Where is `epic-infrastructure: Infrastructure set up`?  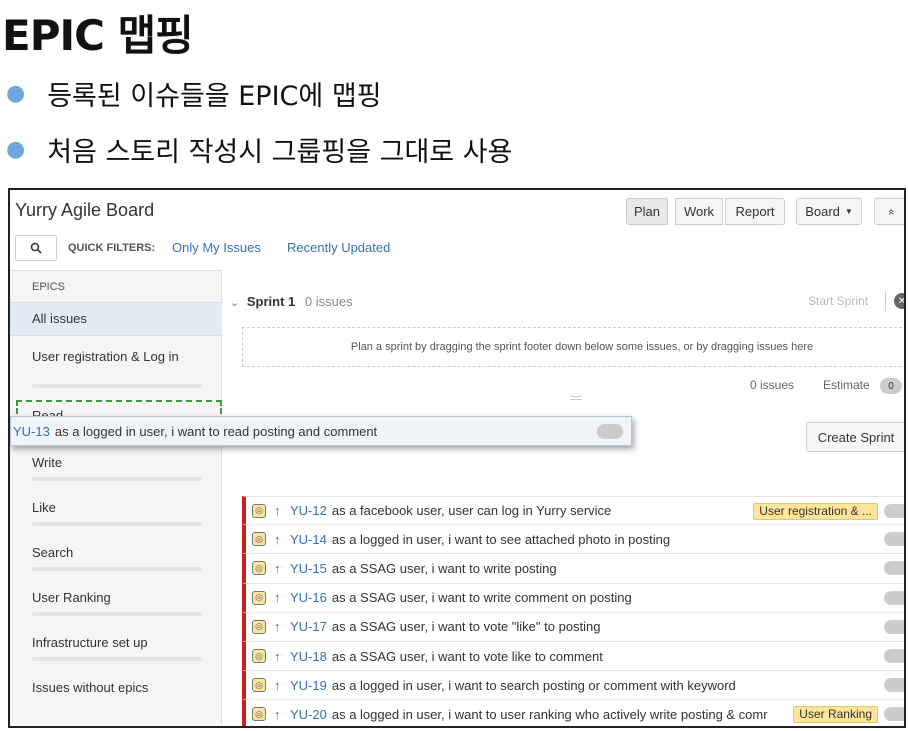
epic-infrastructure: Infrastructure set up is located at coordinates (116, 648).